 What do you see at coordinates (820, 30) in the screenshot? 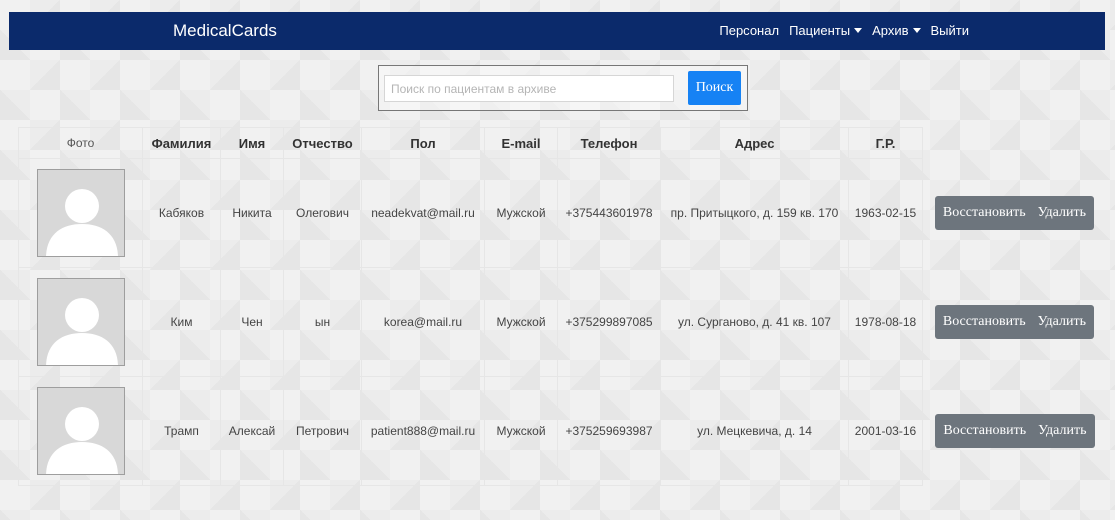
I see `nav-item-label: Пациенты` at bounding box center [820, 30].